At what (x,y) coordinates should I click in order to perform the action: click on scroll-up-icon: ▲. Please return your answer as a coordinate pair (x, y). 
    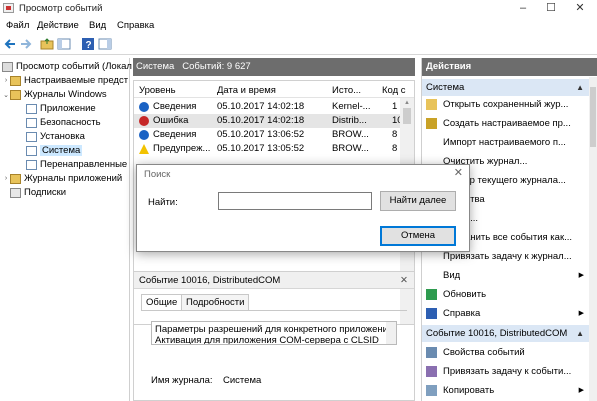
    Looking at the image, I should click on (407, 103).